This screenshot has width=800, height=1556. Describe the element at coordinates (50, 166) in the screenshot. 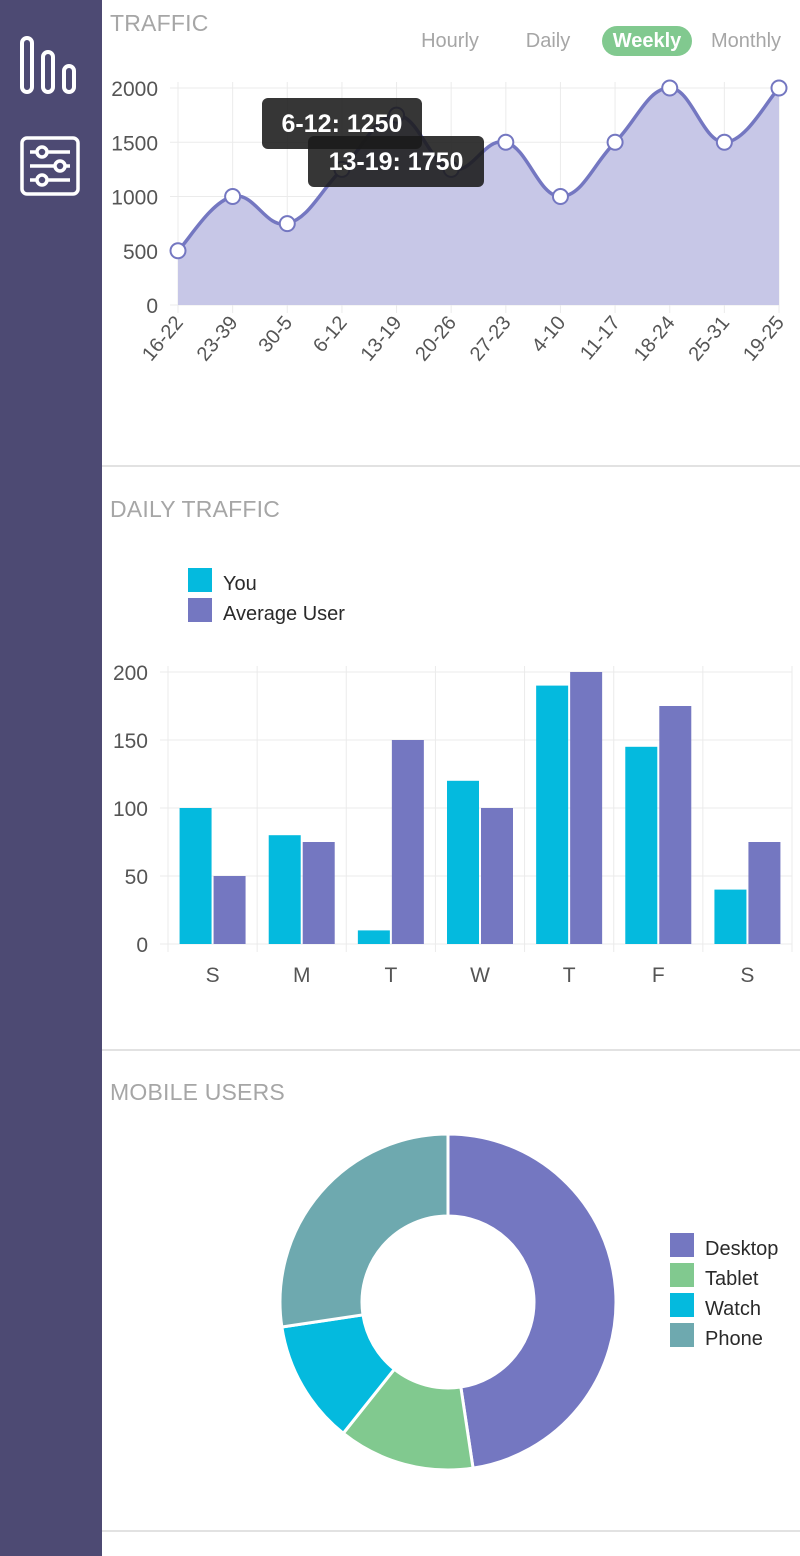

I see `sliders-icon` at that location.